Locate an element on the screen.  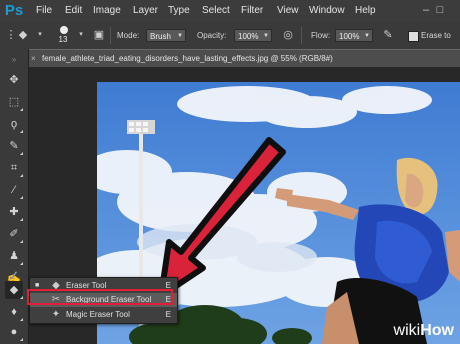
toolbox-grip-icon: » is located at coordinates (14, 59).